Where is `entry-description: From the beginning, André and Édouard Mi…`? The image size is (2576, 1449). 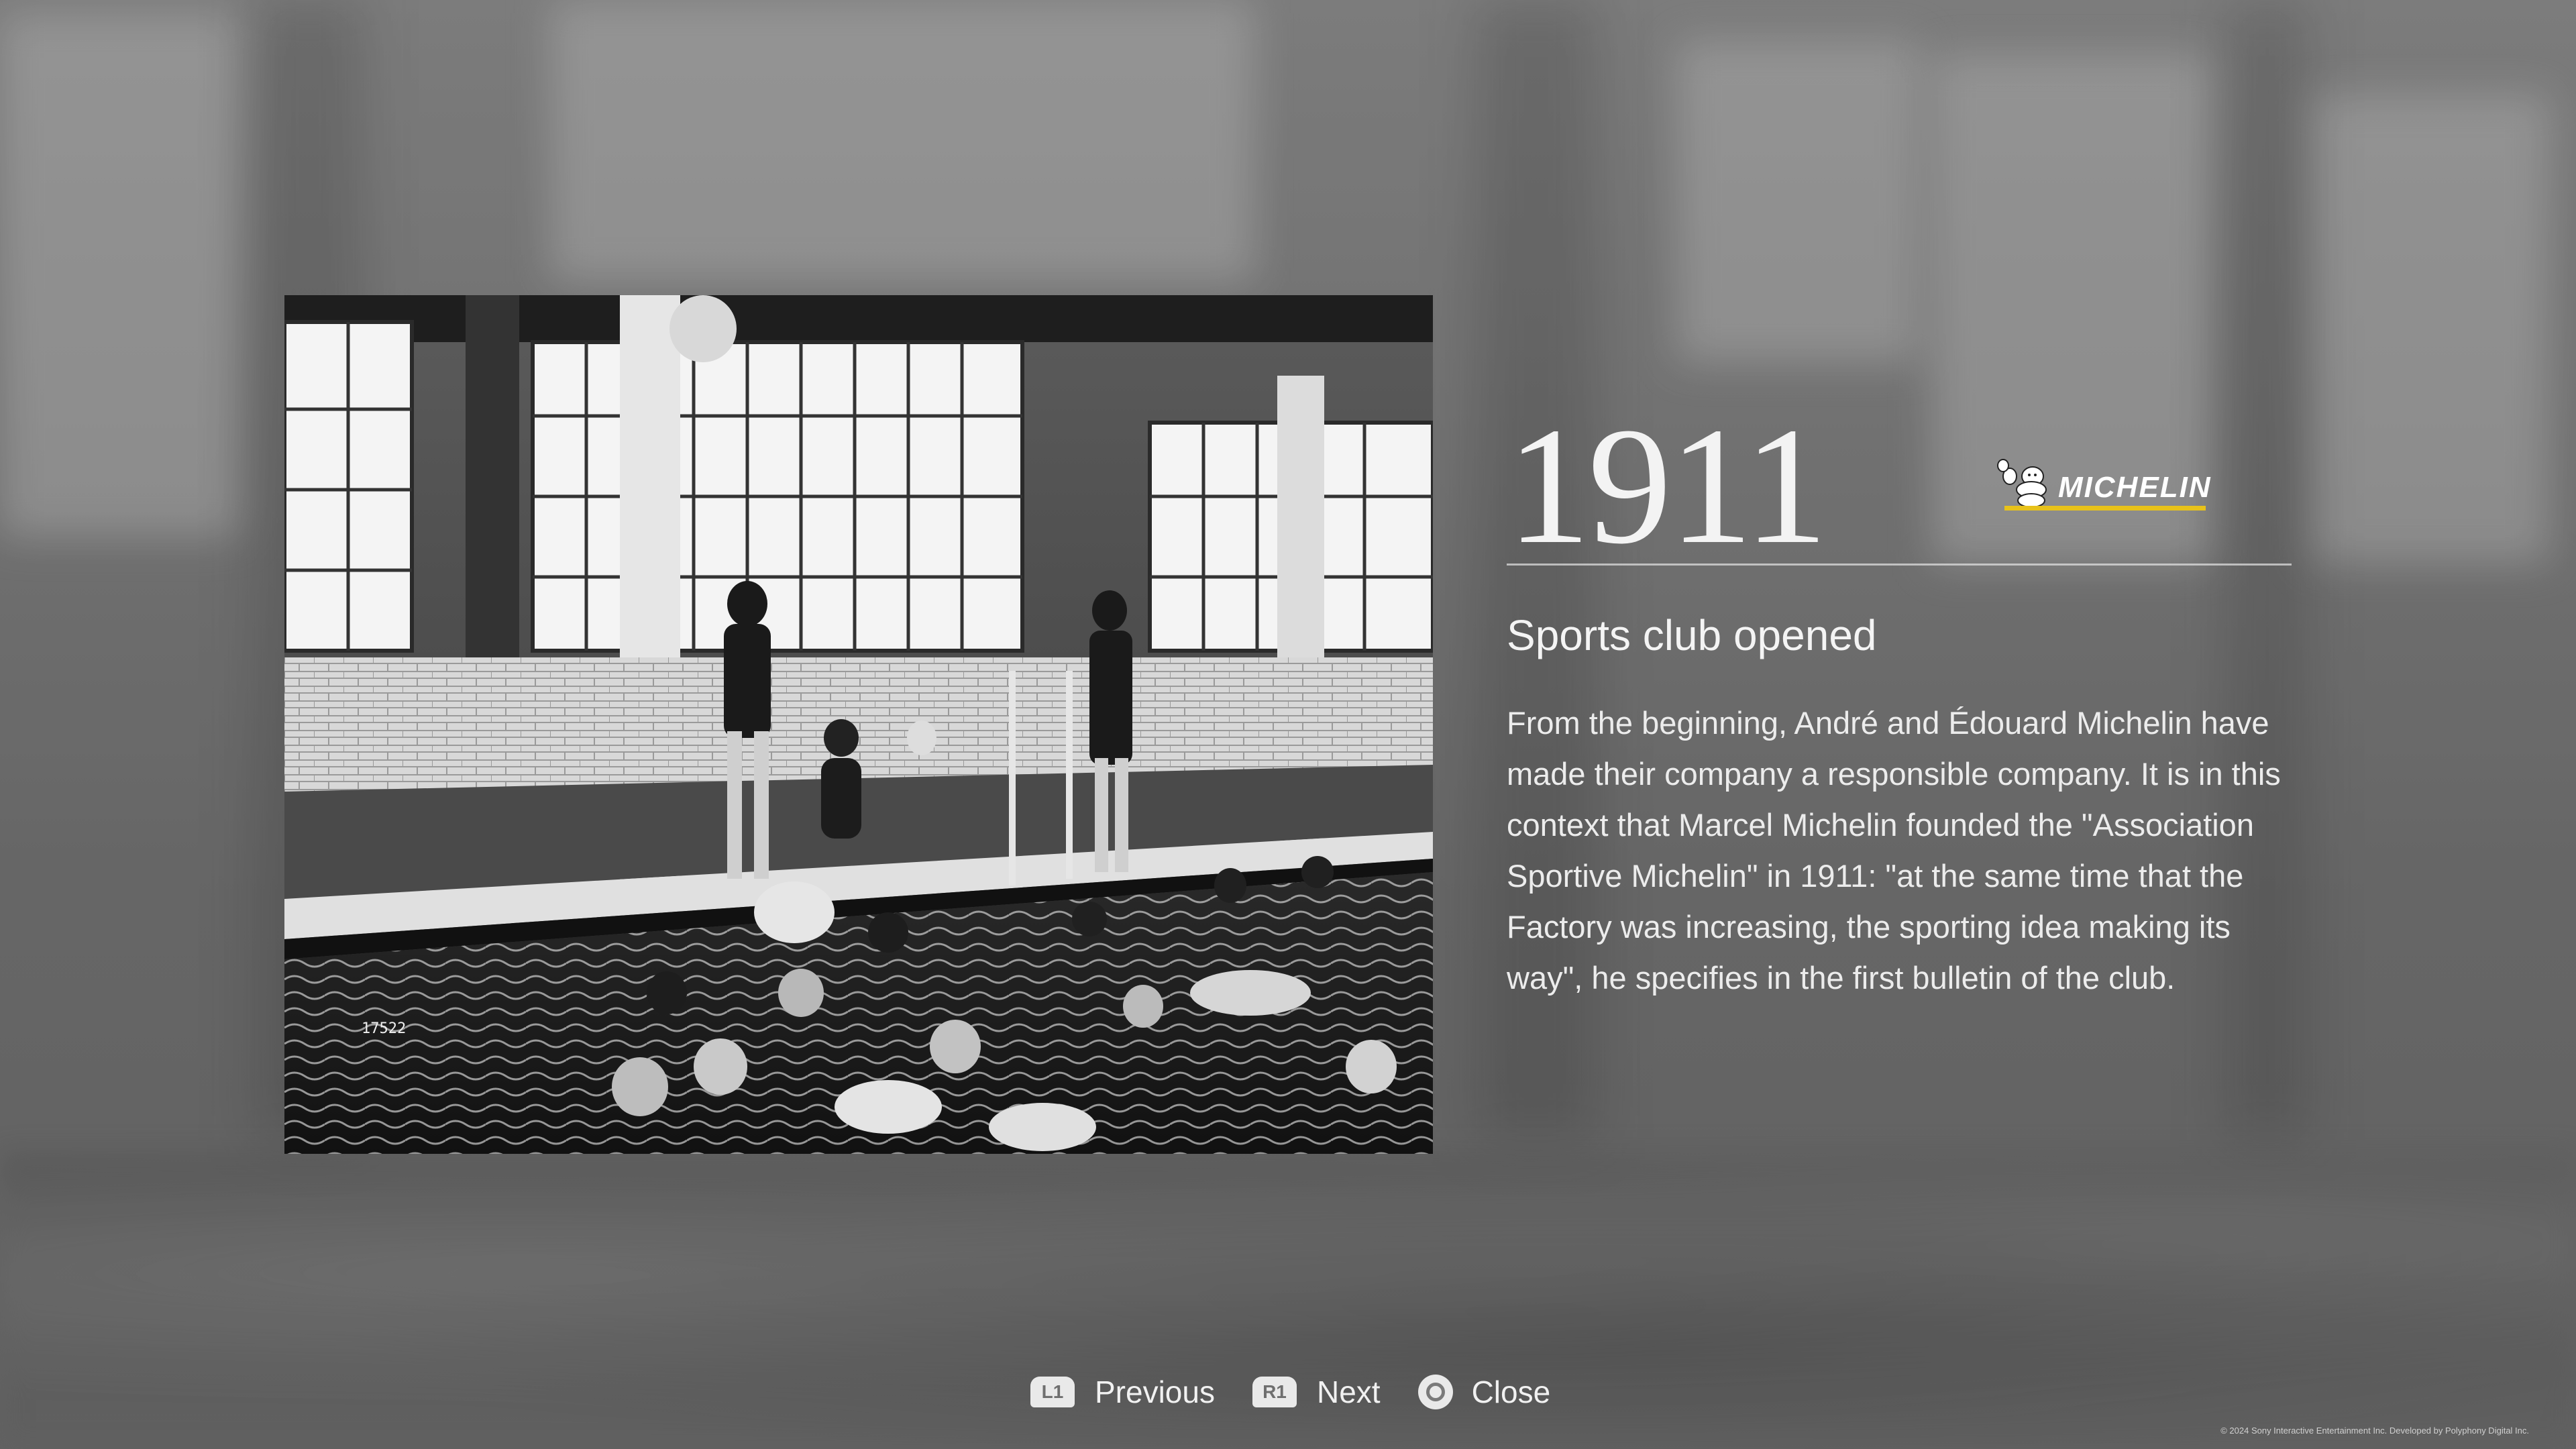
entry-description: From the beginning, André and Édouard Mi… is located at coordinates (1894, 850).